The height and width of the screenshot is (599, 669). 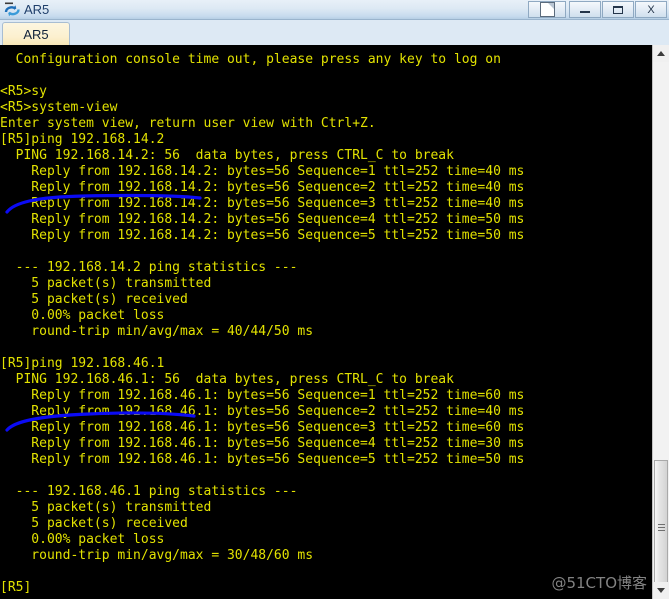 I want to click on window-title: AR5, so click(x=37, y=9).